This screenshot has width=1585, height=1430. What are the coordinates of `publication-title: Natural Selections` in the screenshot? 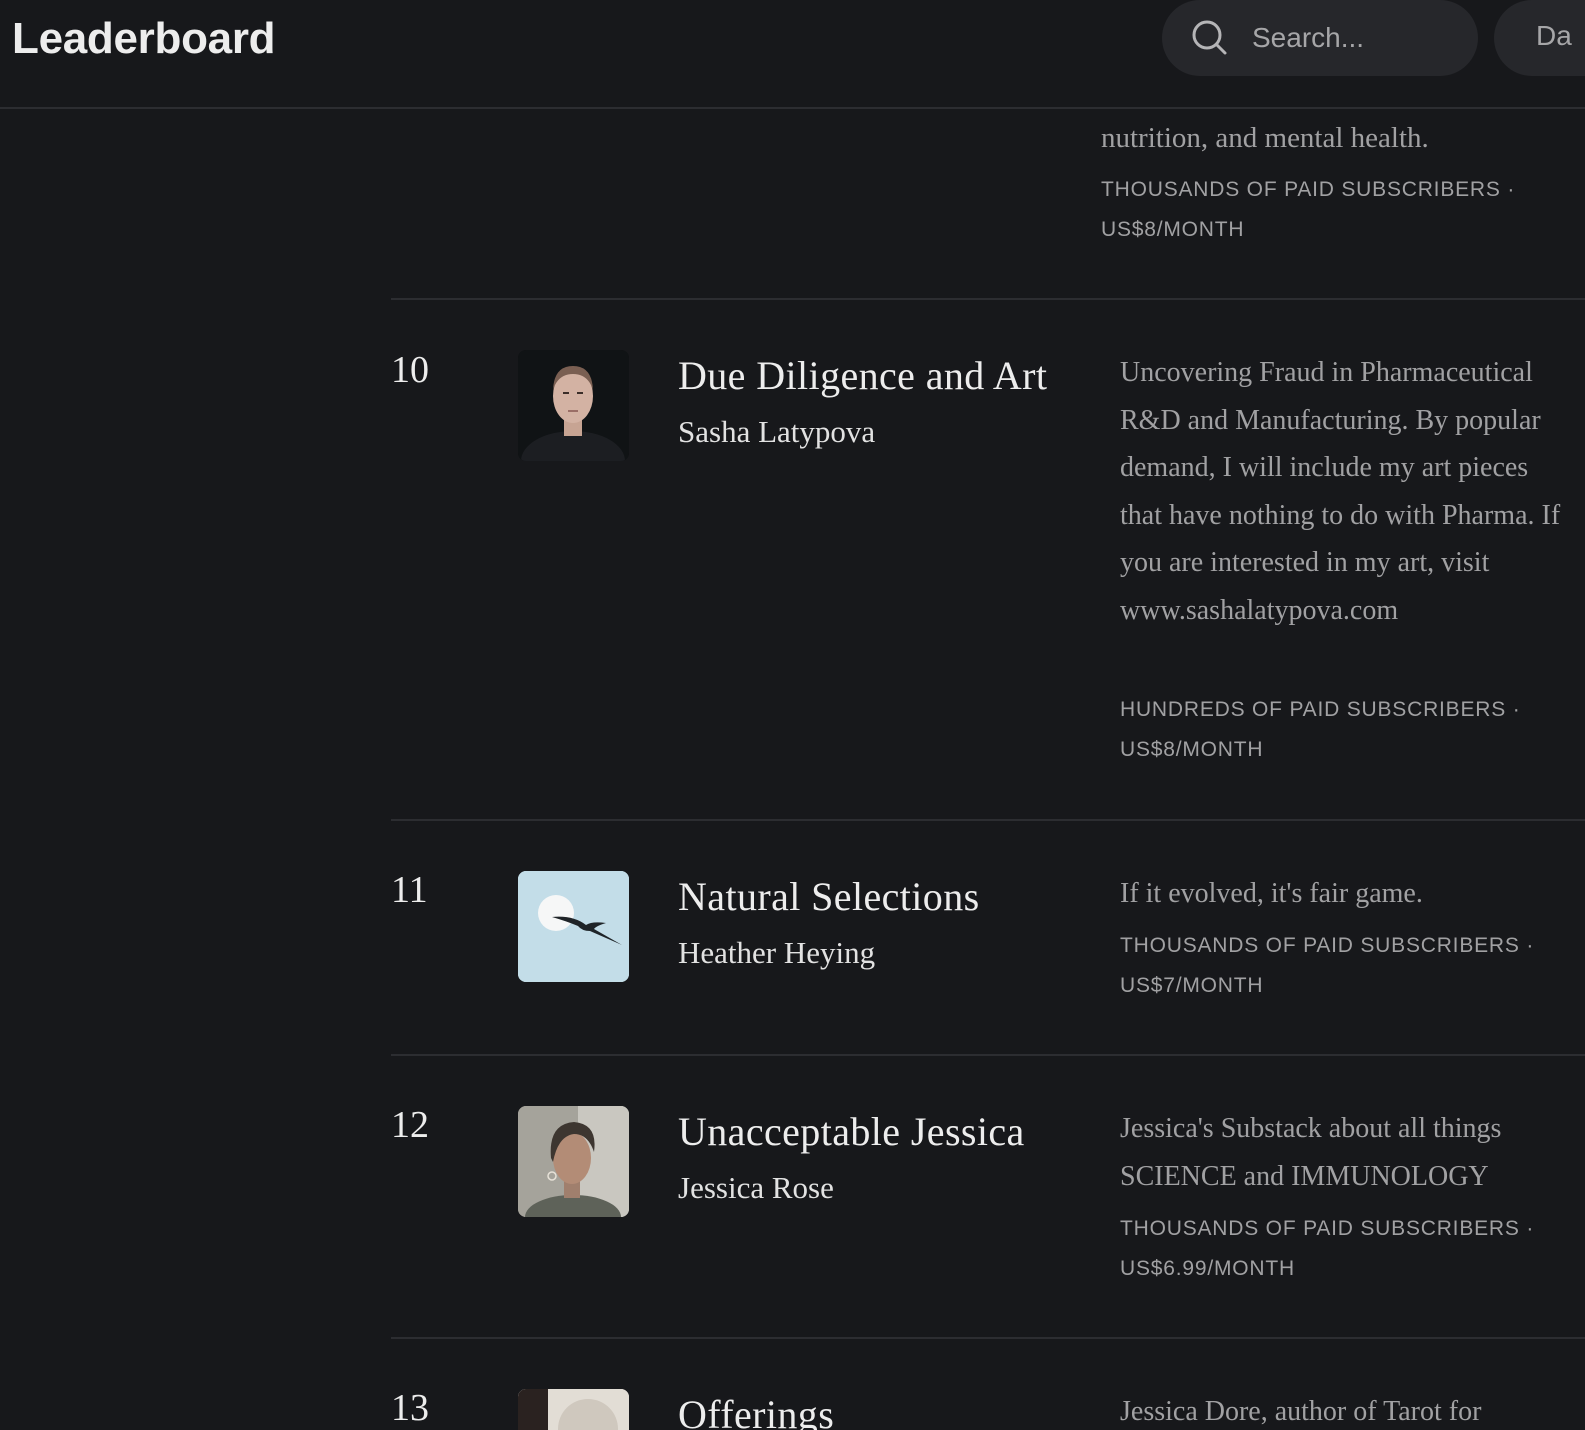 It's located at (829, 897).